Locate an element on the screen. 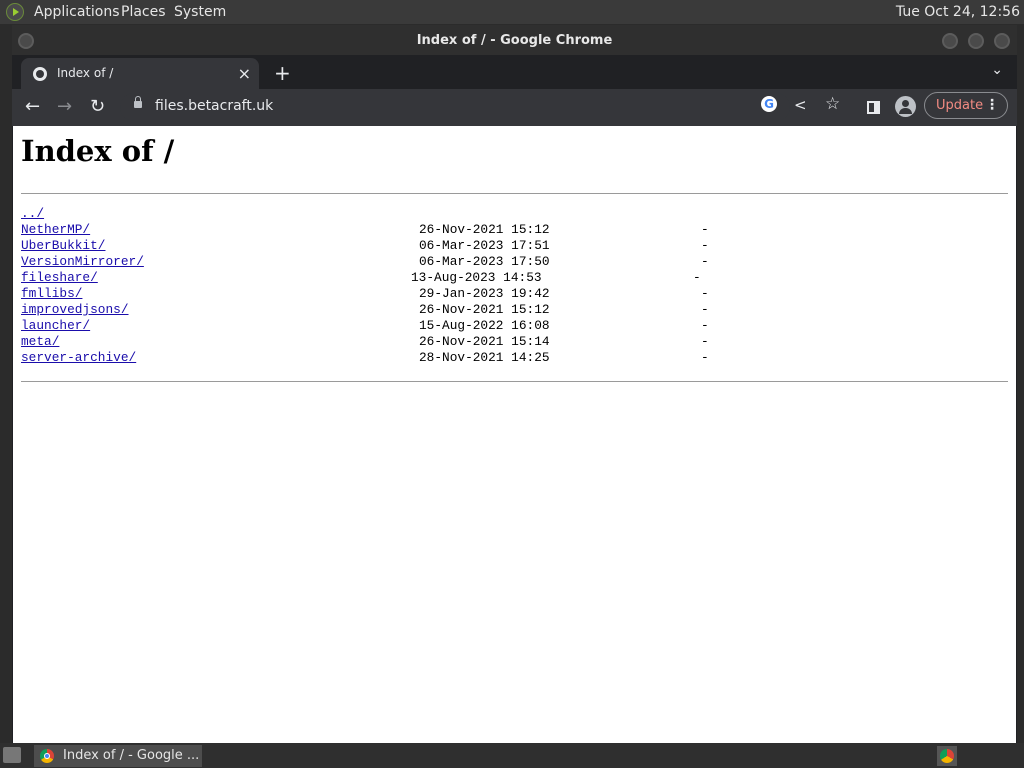 This screenshot has height=768, width=1024. parent-directory-link: ../ is located at coordinates (32, 214).